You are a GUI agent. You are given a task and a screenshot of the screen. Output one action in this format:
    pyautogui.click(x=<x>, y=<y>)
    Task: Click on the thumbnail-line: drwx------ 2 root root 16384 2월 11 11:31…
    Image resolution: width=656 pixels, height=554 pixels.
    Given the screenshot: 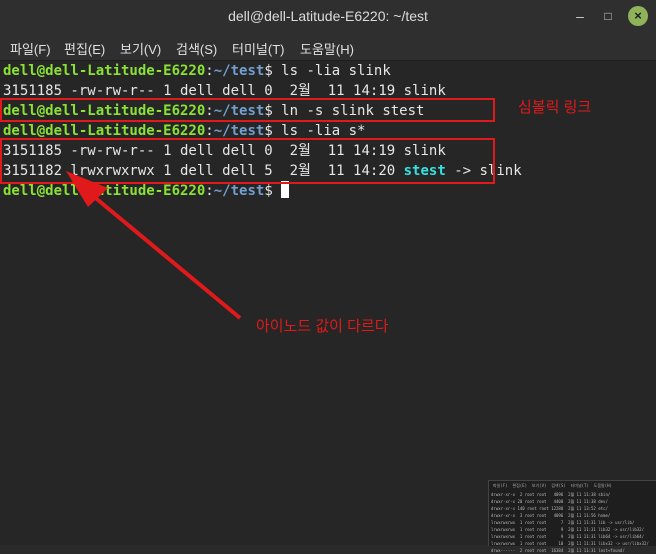 What is the action you would take?
    pyautogui.click(x=558, y=550)
    